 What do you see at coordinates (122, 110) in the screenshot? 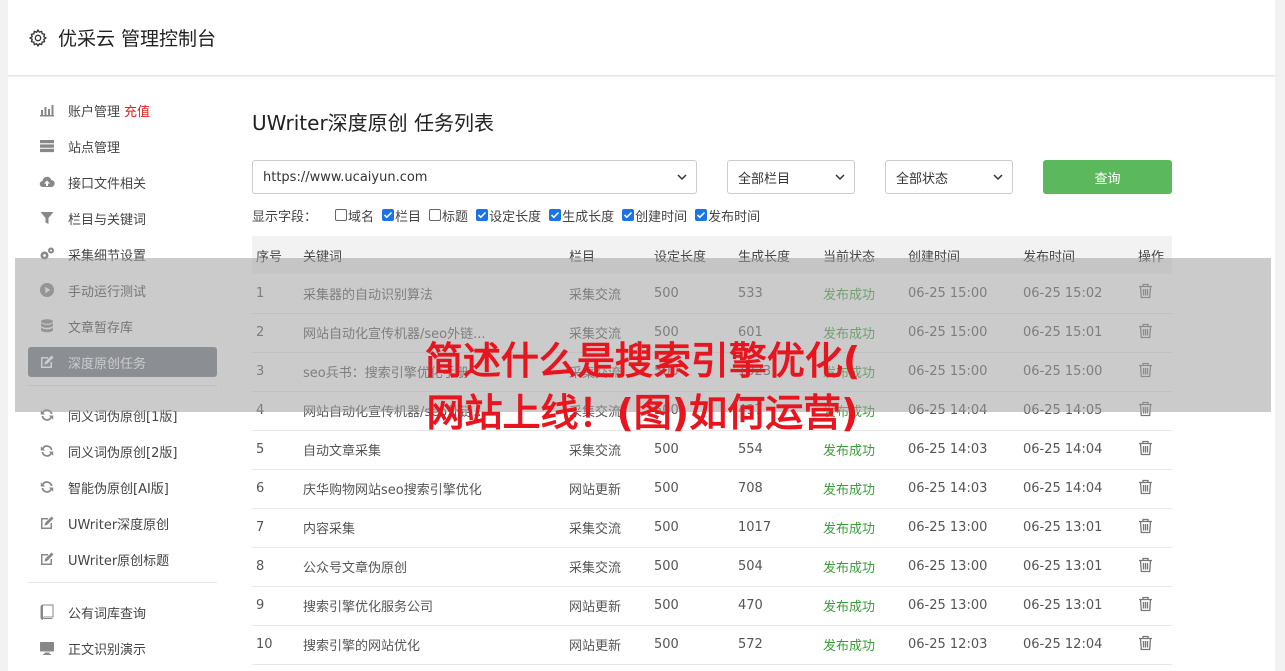
I see `sidebar-item: 账户管理 充值` at bounding box center [122, 110].